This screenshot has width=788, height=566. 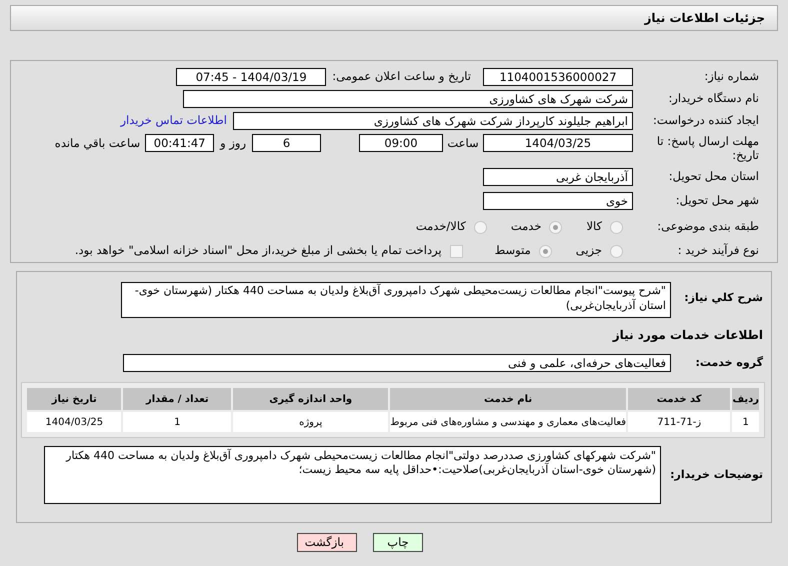 What do you see at coordinates (251, 77) in the screenshot?
I see `value-field: 1404/03/19 - 07:45` at bounding box center [251, 77].